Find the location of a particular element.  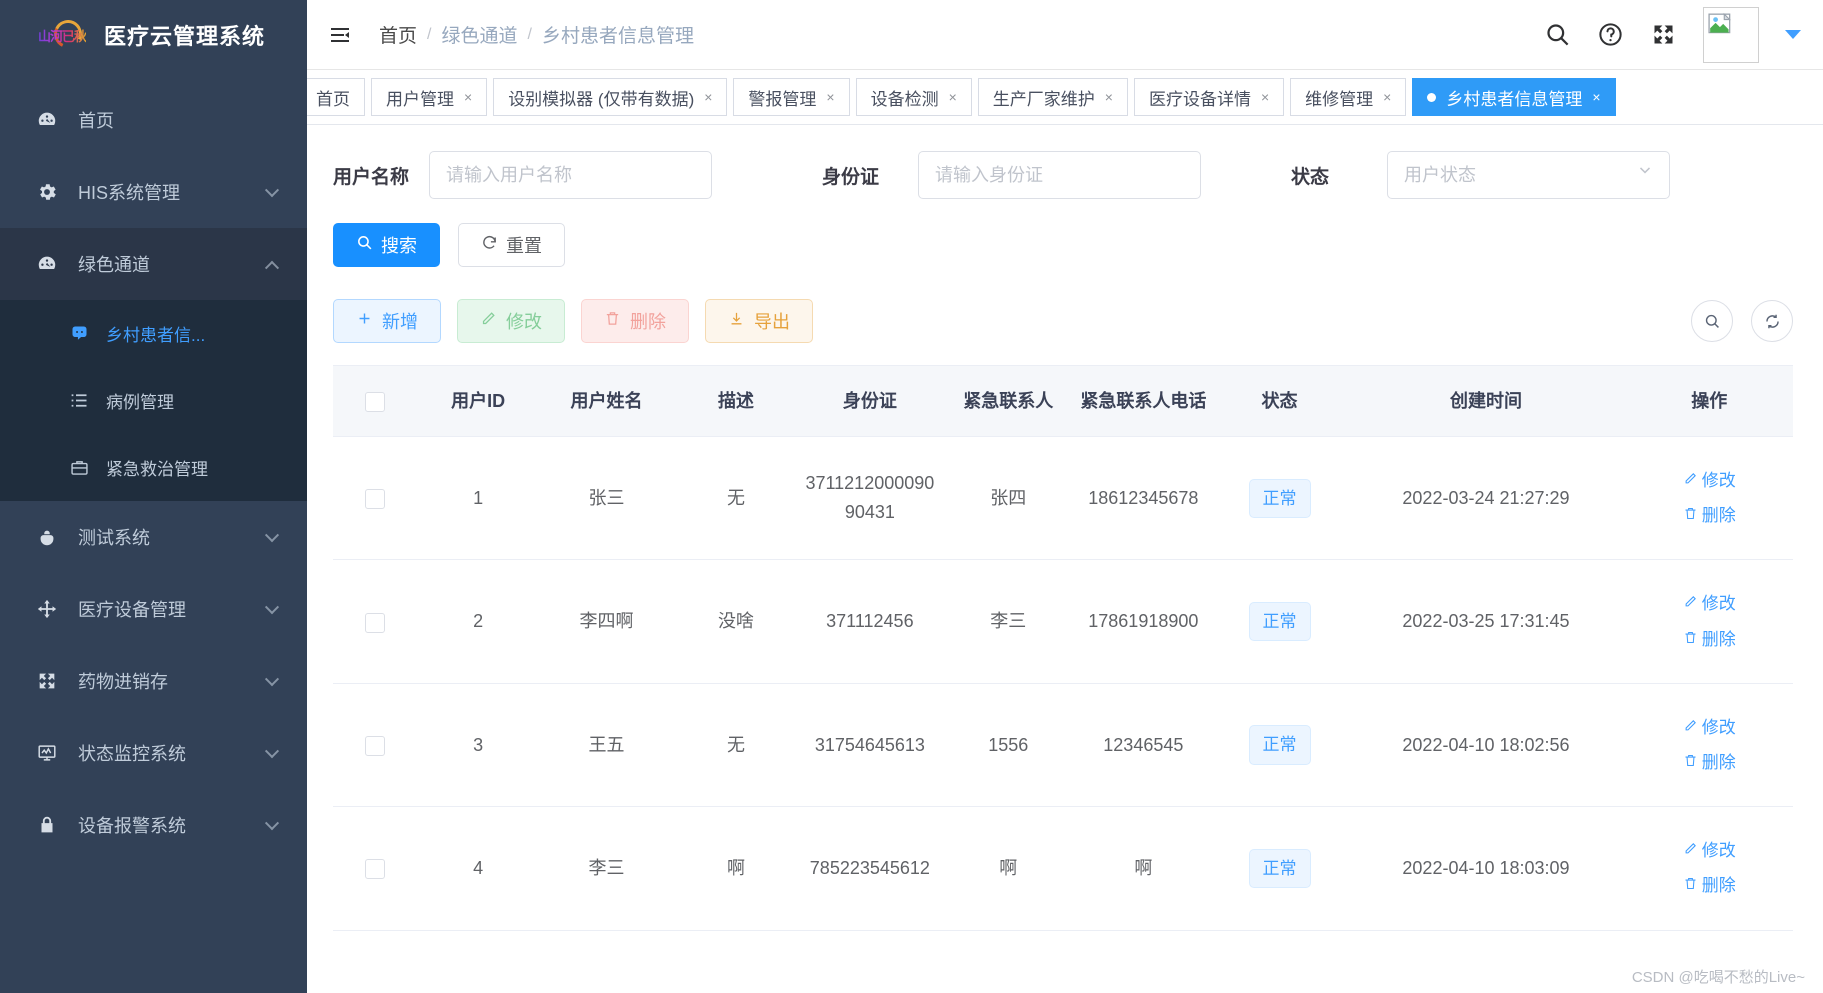

tab-item: 乡村患者信息管理 × is located at coordinates (1514, 97).